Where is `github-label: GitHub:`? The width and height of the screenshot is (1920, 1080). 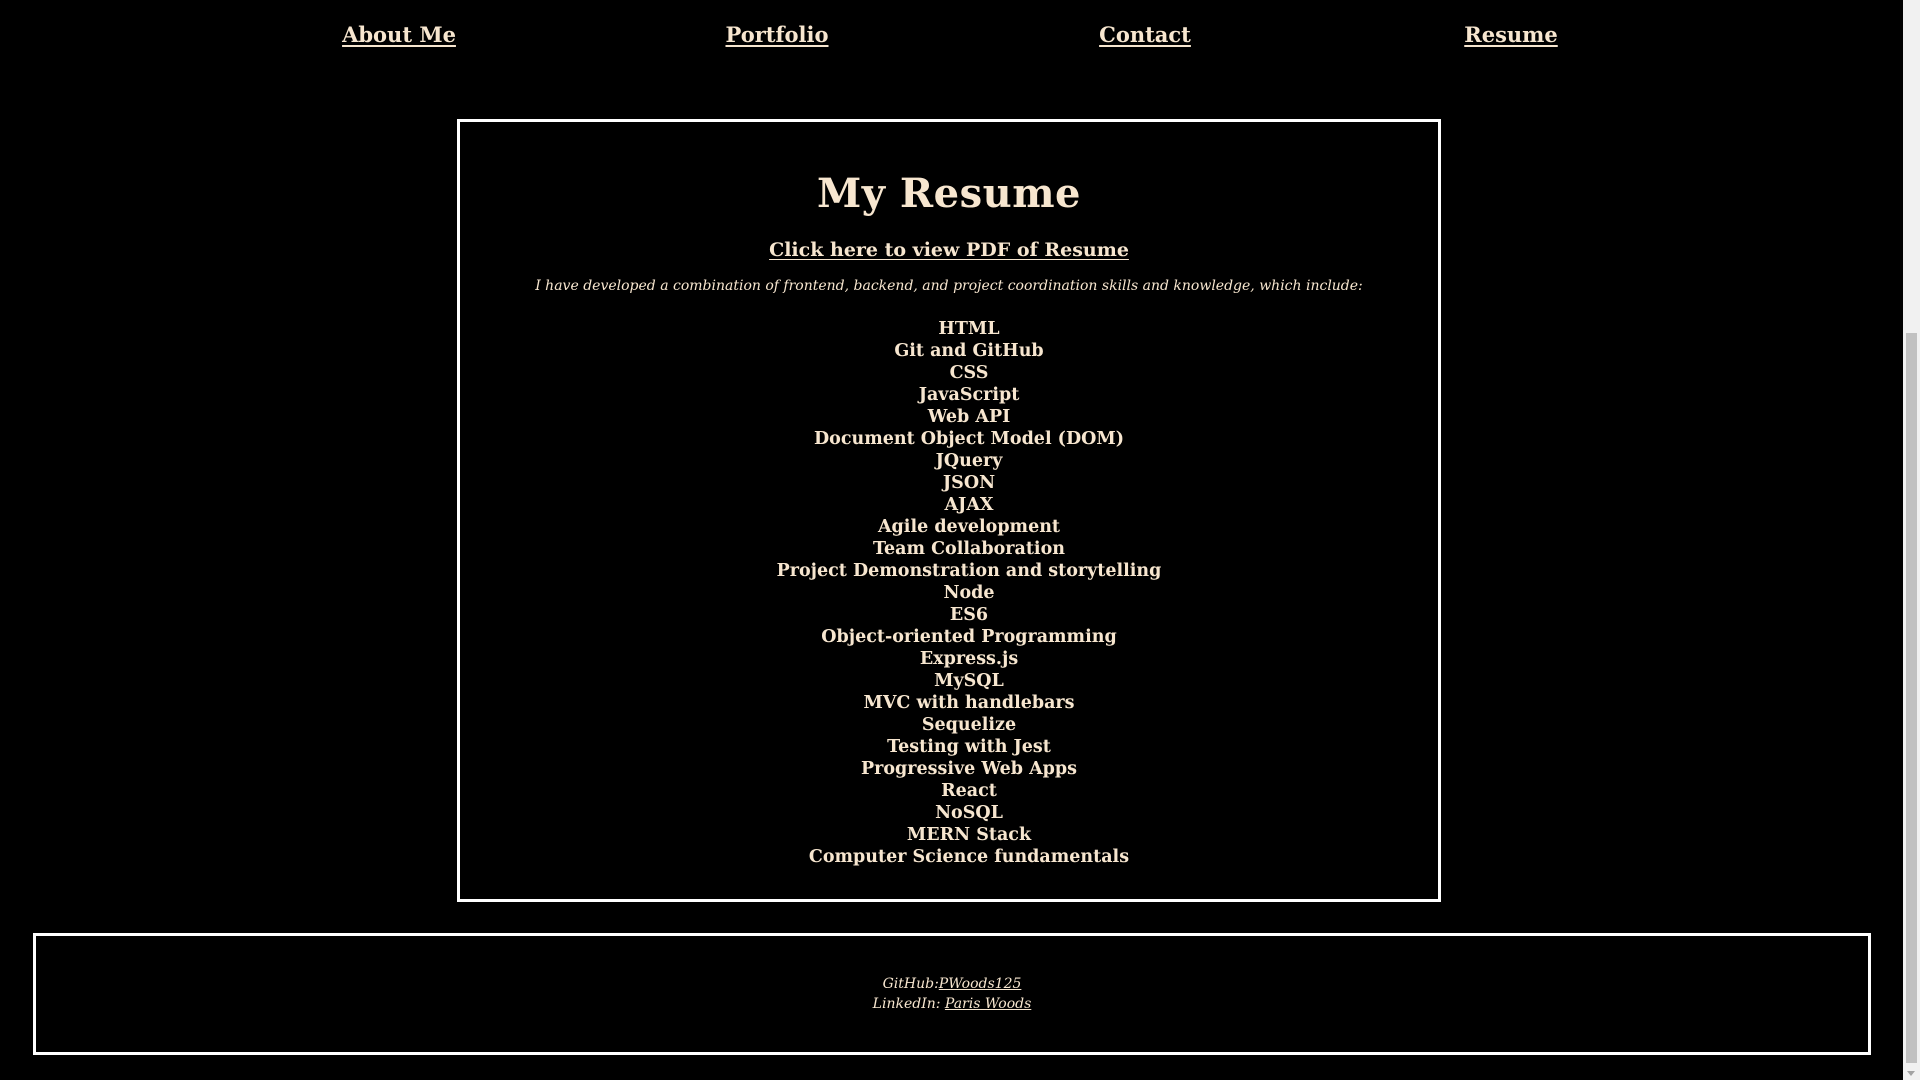 github-label: GitHub: is located at coordinates (910, 984).